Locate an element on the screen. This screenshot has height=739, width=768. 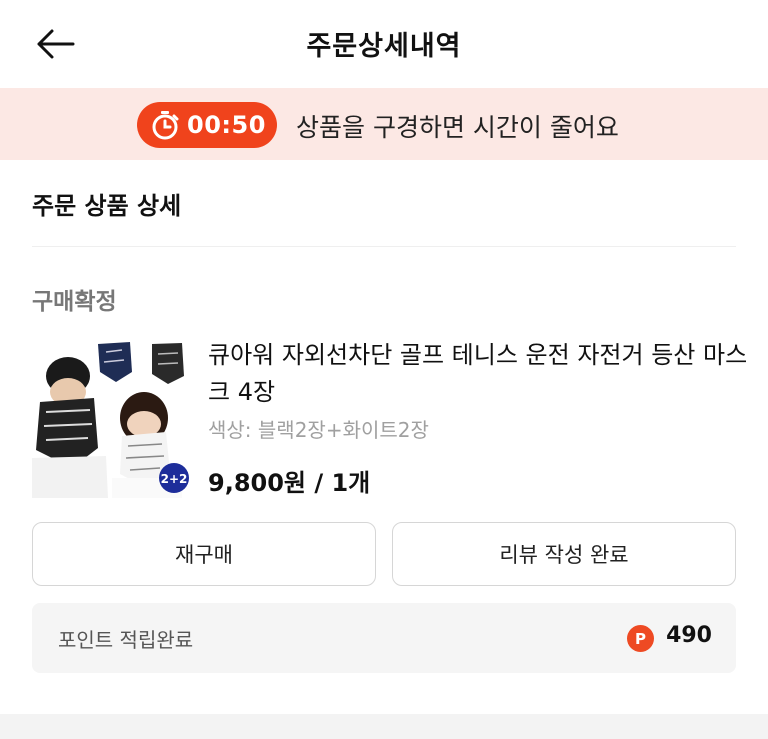
product-name: 큐아워 자외선차단 골프 테니스 운전 자전거 등산 마스크 4장 is located at coordinates (478, 374).